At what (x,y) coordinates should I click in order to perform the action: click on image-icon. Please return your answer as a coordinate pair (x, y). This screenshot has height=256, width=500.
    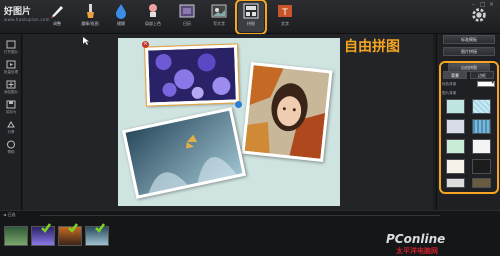
    Looking at the image, I should click on (219, 11).